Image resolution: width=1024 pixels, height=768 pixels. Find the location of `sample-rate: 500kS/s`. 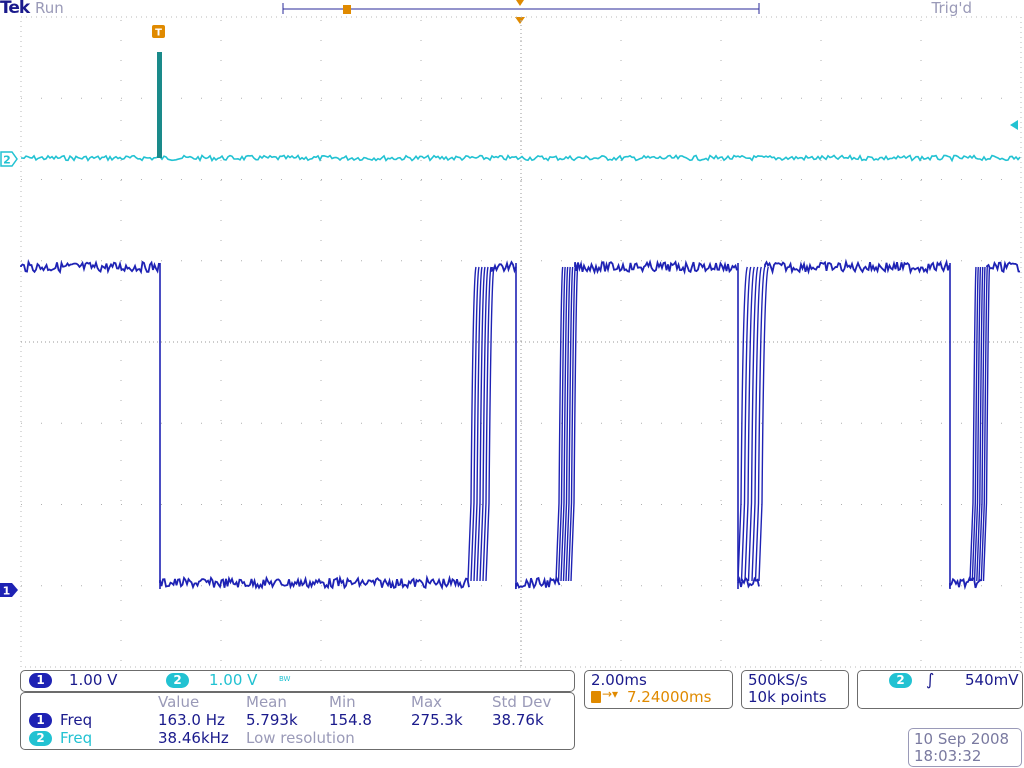

sample-rate: 500kS/s is located at coordinates (778, 680).